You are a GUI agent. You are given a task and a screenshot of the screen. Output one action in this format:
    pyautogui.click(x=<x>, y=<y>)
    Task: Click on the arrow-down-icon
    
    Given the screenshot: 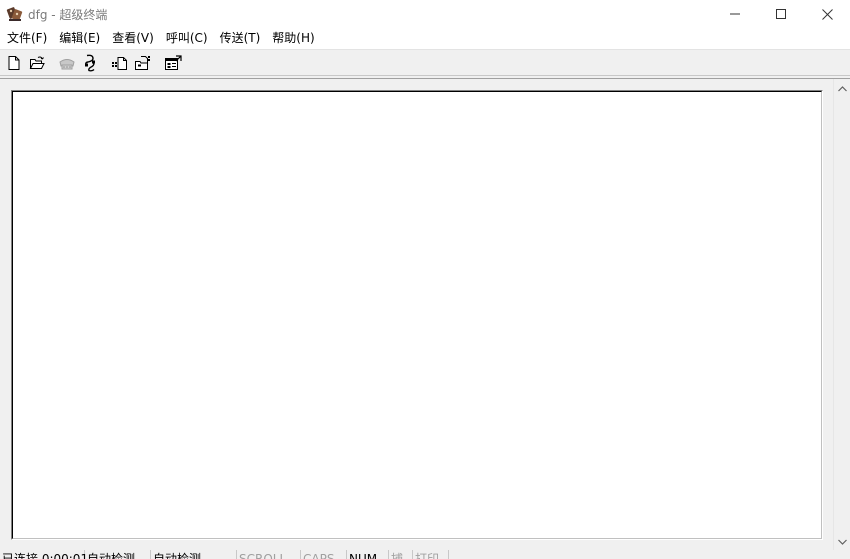 What is the action you would take?
    pyautogui.click(x=842, y=542)
    